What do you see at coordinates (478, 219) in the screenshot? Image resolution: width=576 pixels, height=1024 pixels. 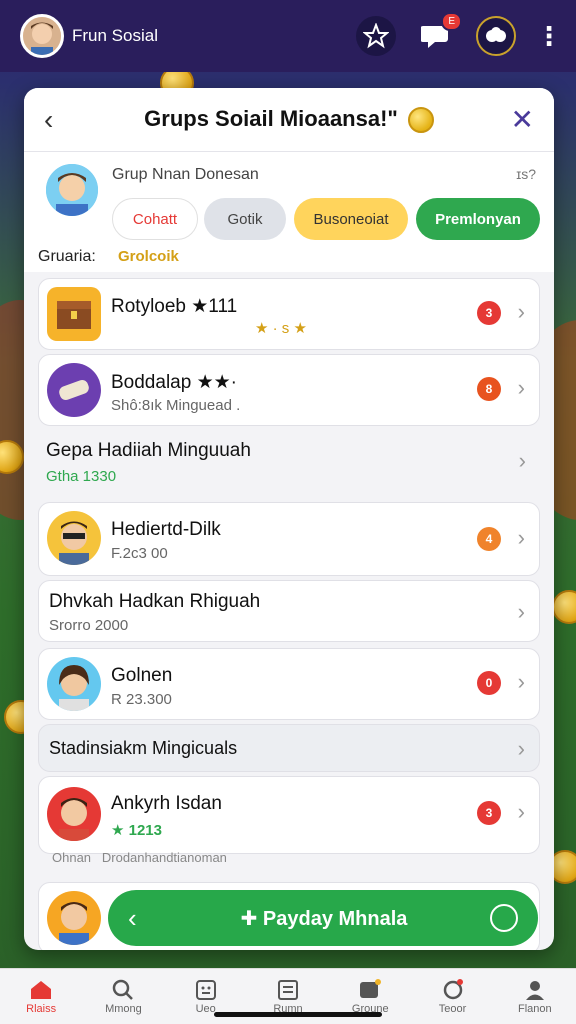 I see `chip-premlonyan: Premlonyan` at bounding box center [478, 219].